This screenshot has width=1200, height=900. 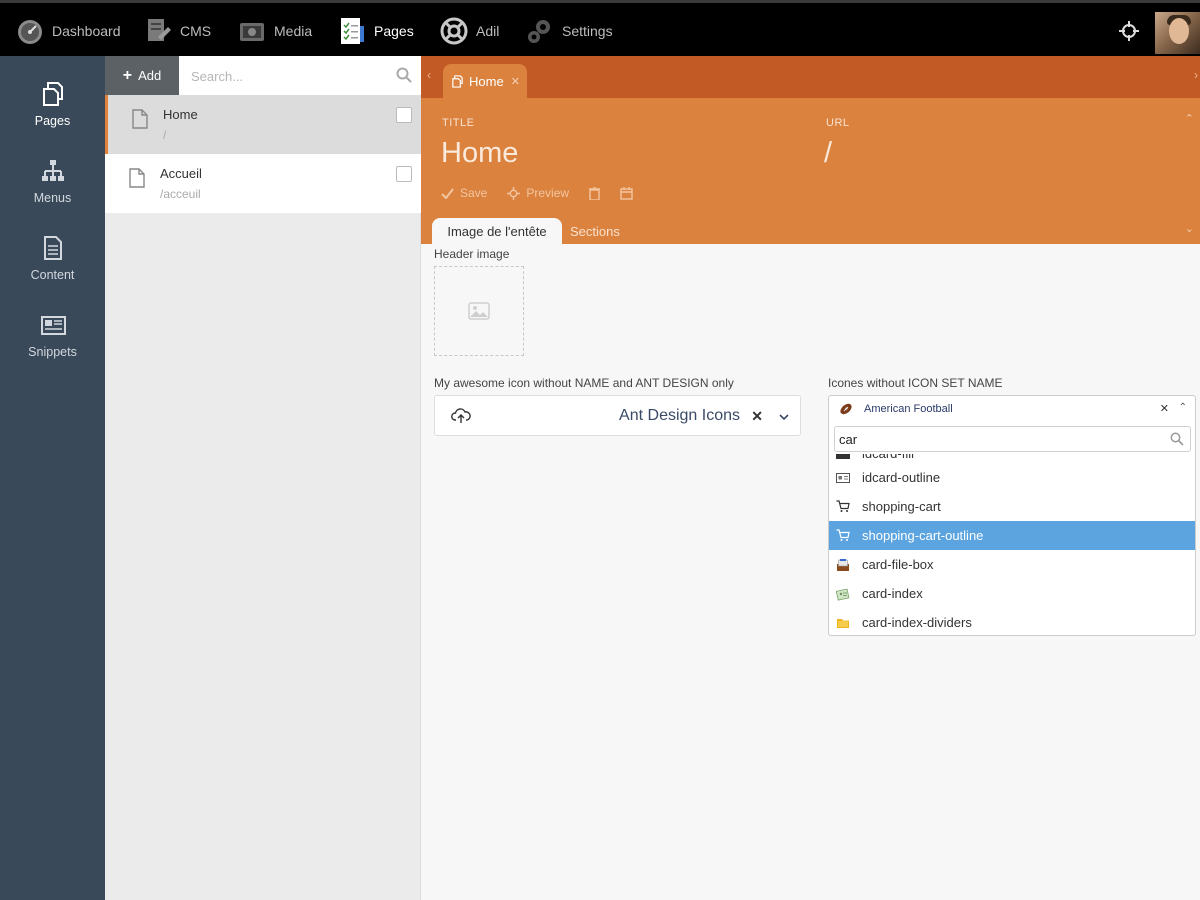 What do you see at coordinates (52, 121) in the screenshot?
I see `sidebar-item-label: Pages` at bounding box center [52, 121].